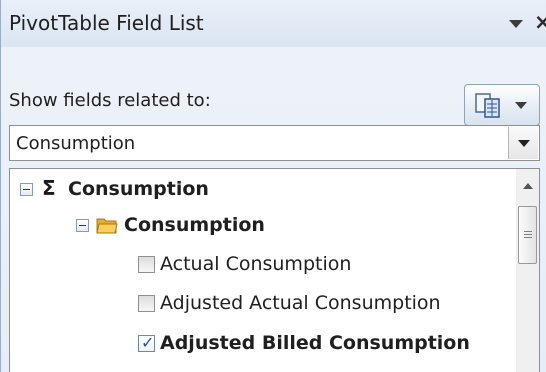 Image resolution: width=546 pixels, height=372 pixels. I want to click on tree-scrollbar, so click(527, 270).